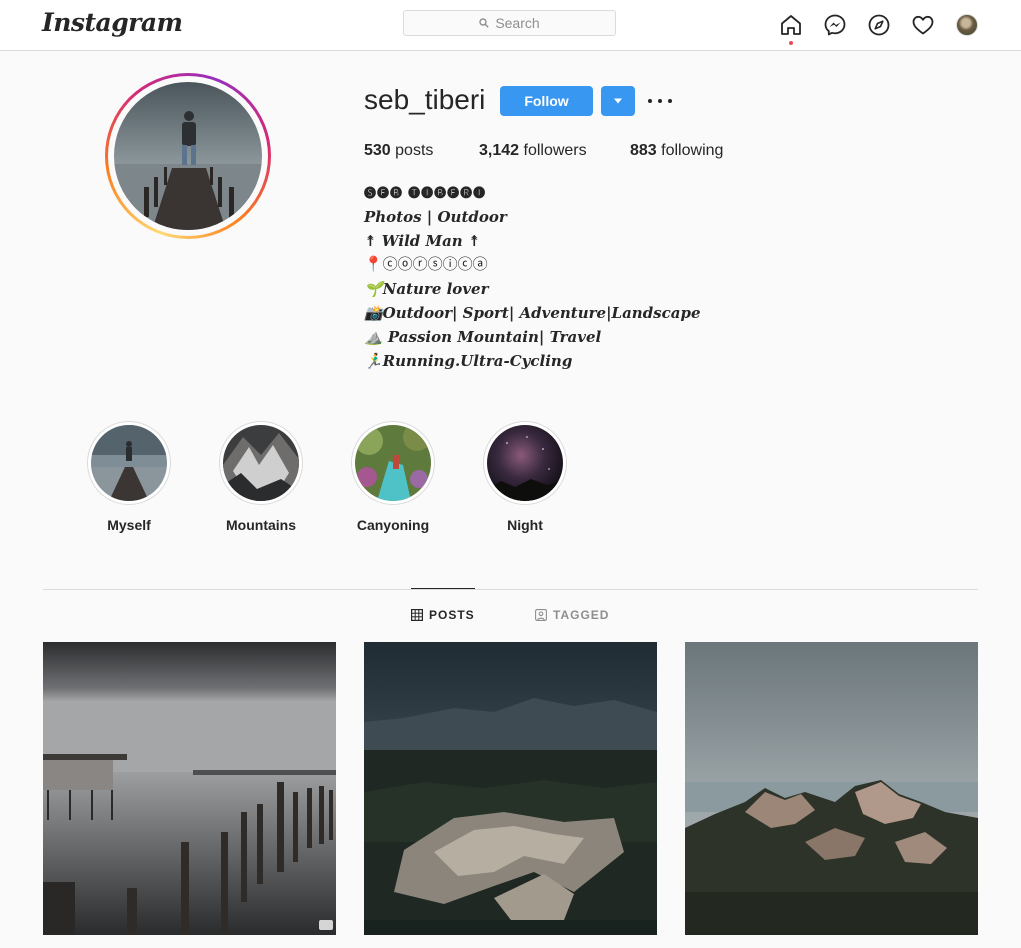 The height and width of the screenshot is (948, 1021). I want to click on tabs-divider, so click(510, 589).